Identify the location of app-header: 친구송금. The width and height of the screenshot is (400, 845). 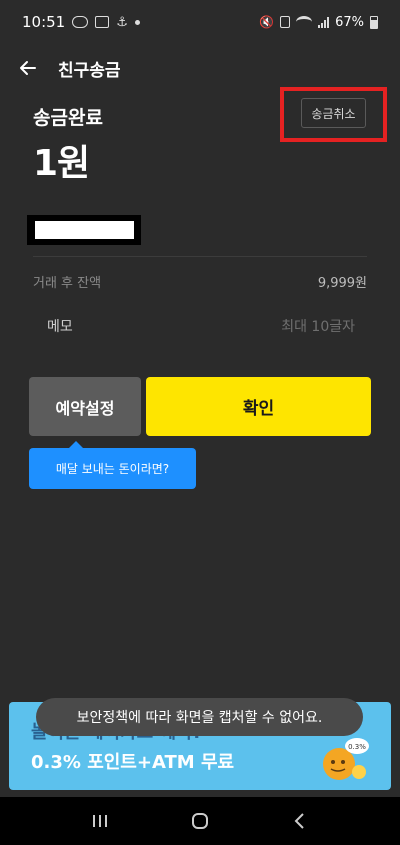
(200, 68).